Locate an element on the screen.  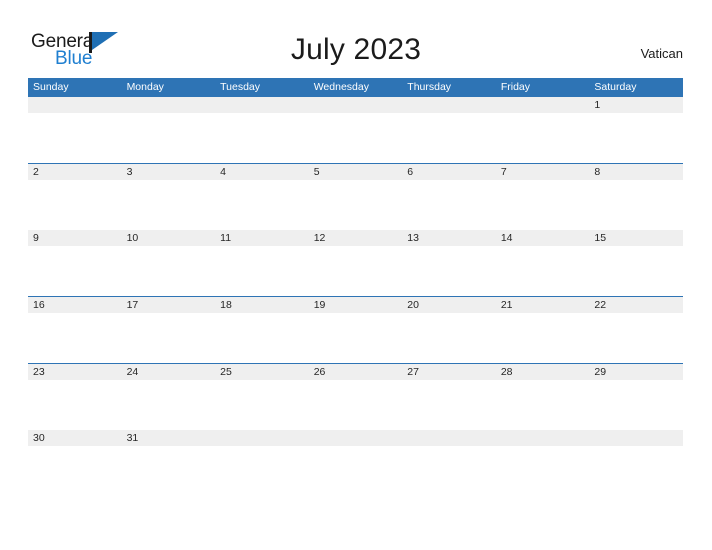
day-cell: 20 is located at coordinates (449, 330).